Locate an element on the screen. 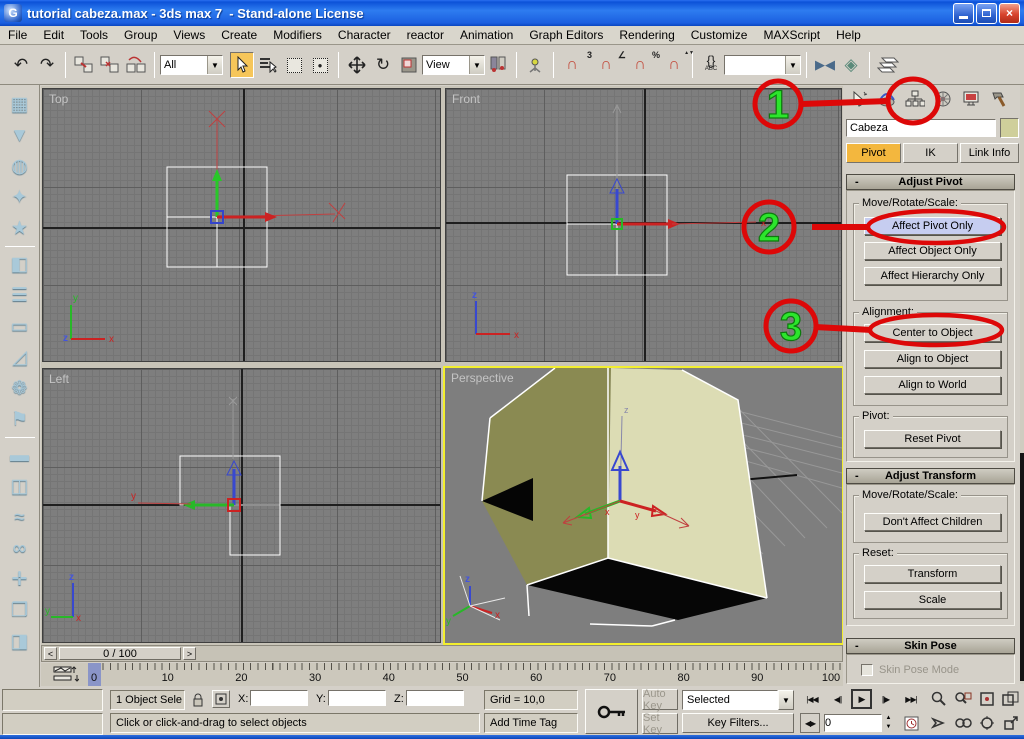 The image size is (1024, 739). reset-transform-button: Transform is located at coordinates (932, 574).